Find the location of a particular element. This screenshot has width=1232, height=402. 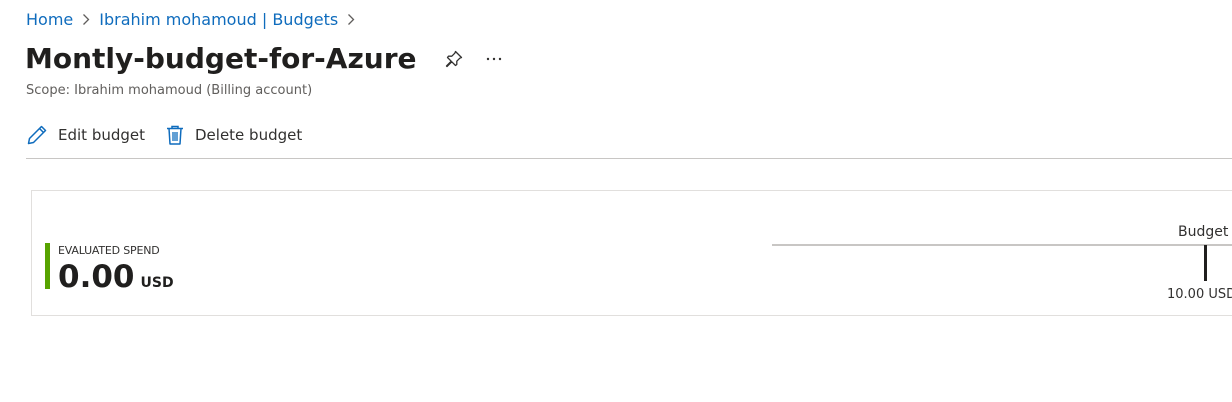

edit-budget-button: Edit budget is located at coordinates (85, 135).